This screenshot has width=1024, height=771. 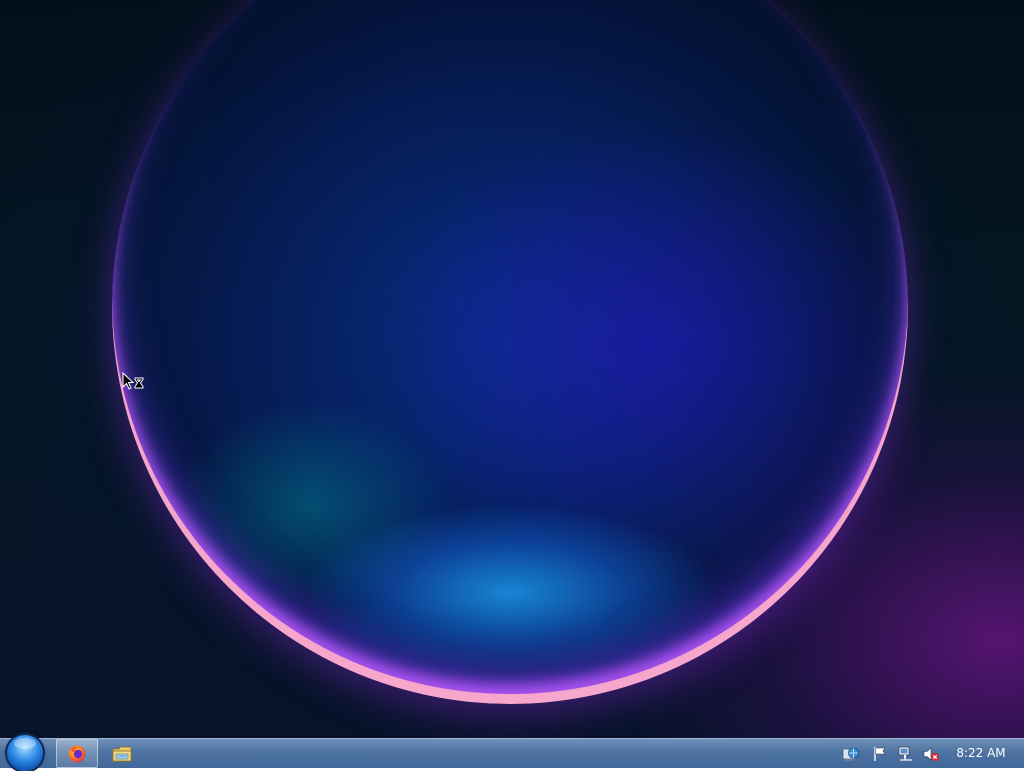 I want to click on taskbar-file-explorer-button, so click(x=122, y=753).